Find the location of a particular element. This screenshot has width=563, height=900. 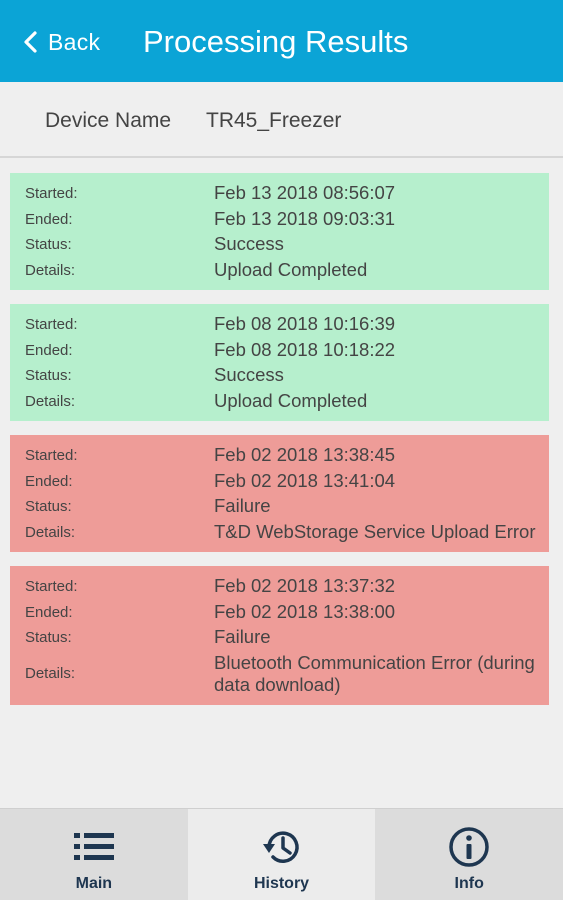

result-row-started: Started: Feb 08 2018 10:16:39 is located at coordinates (279, 326).